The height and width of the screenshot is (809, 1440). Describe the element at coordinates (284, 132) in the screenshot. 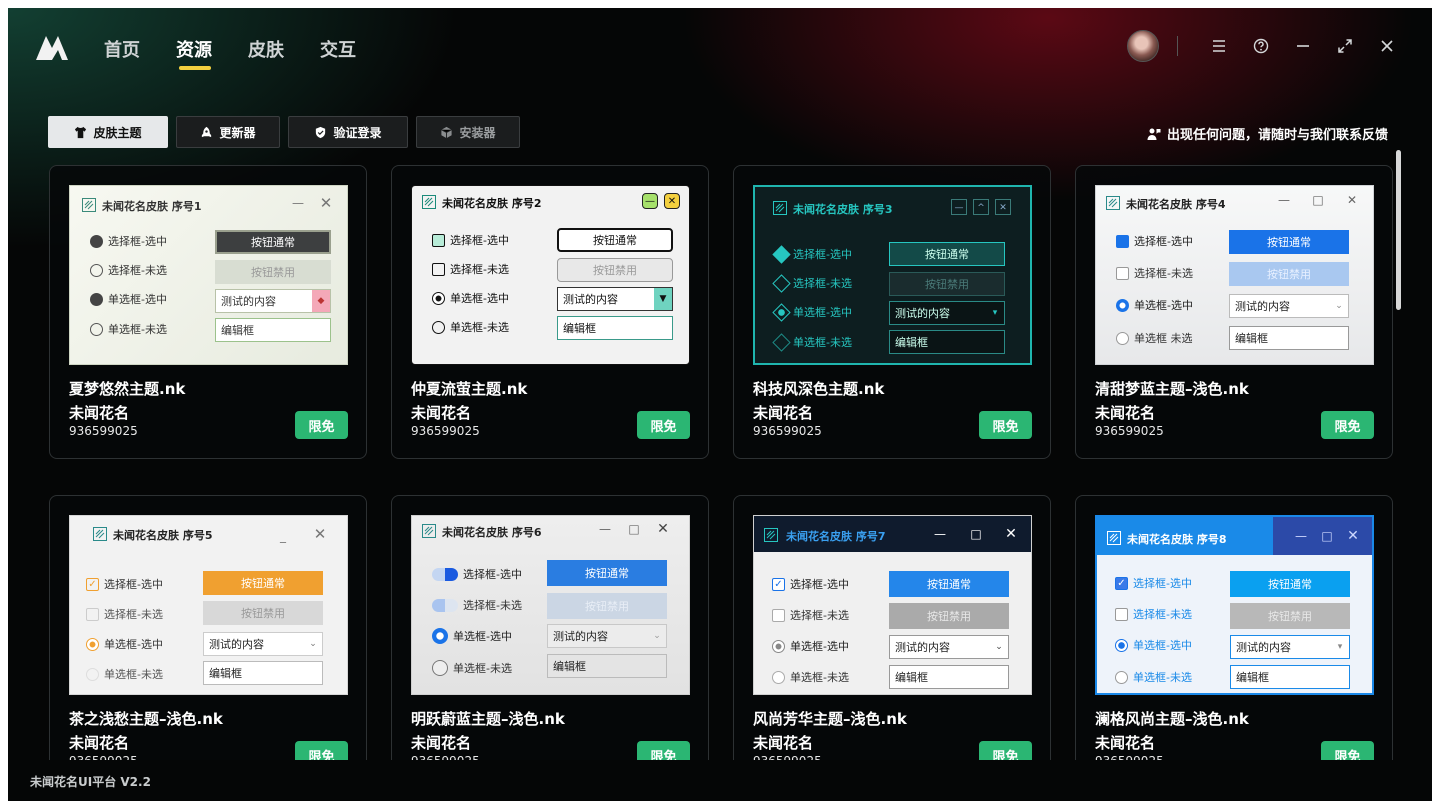

I see `resource-tabs: 皮肤主题 更新器 验证登录 安装器` at that location.